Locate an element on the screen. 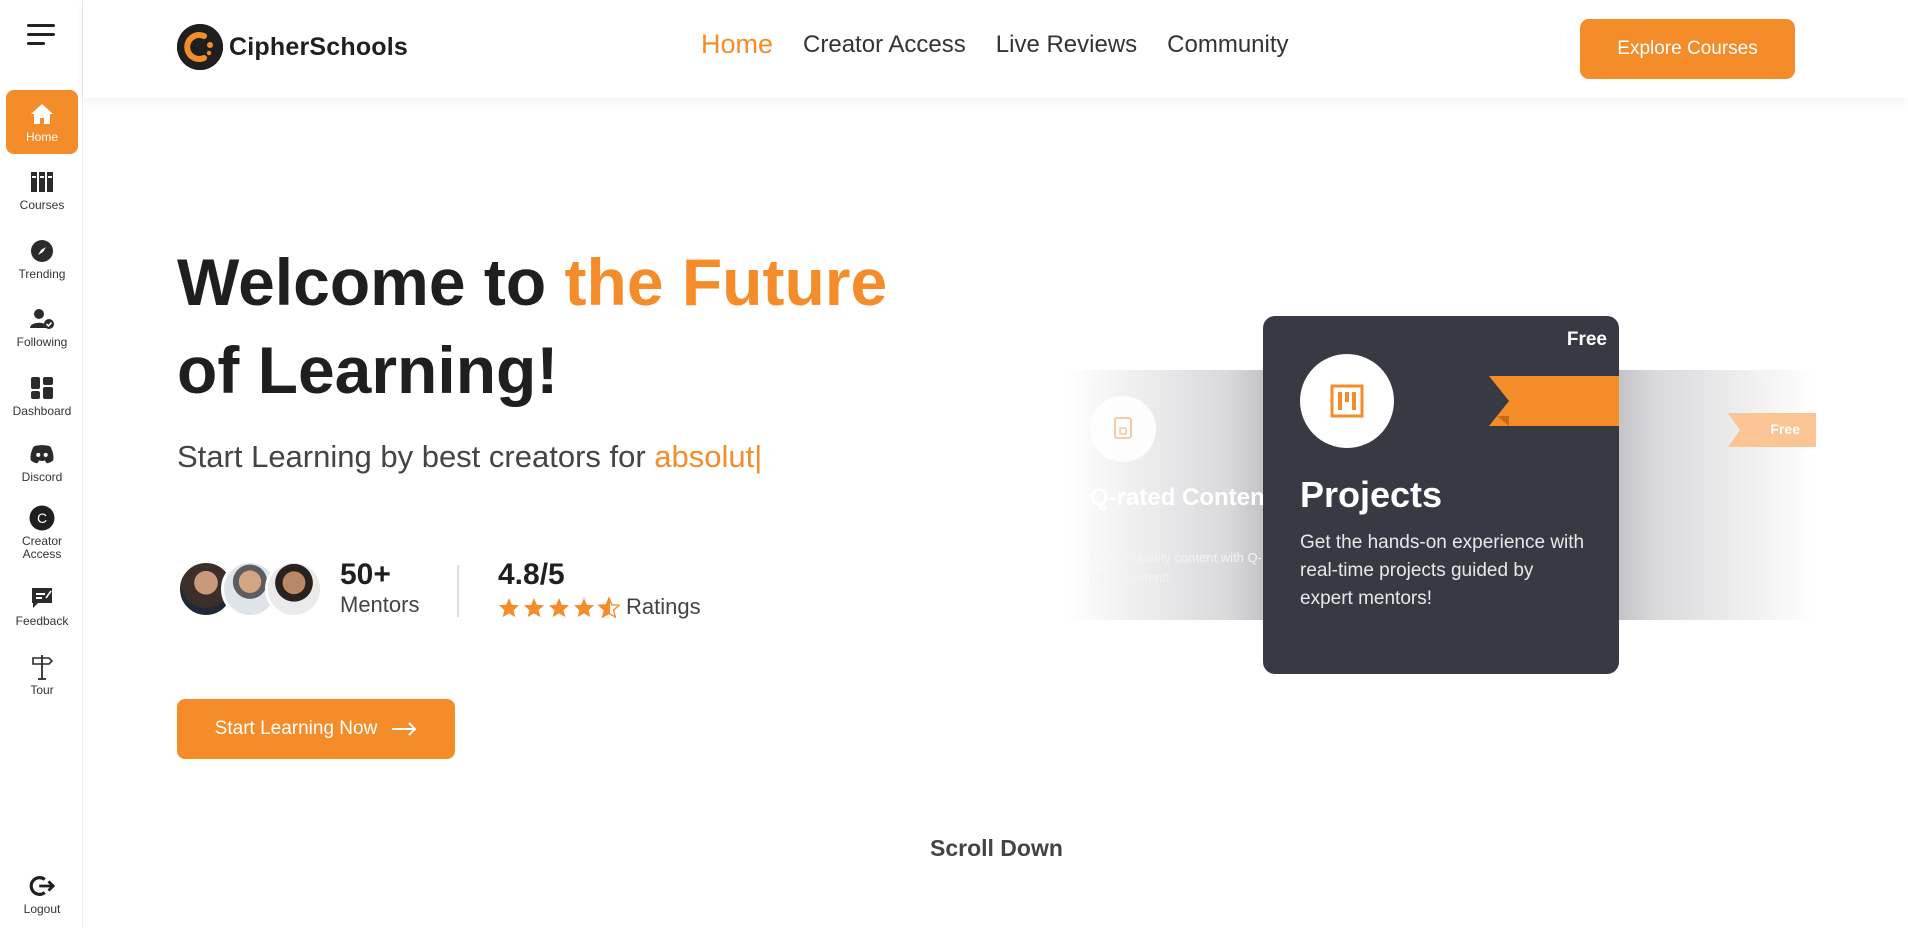  rating-label: Ratings is located at coordinates (663, 606).